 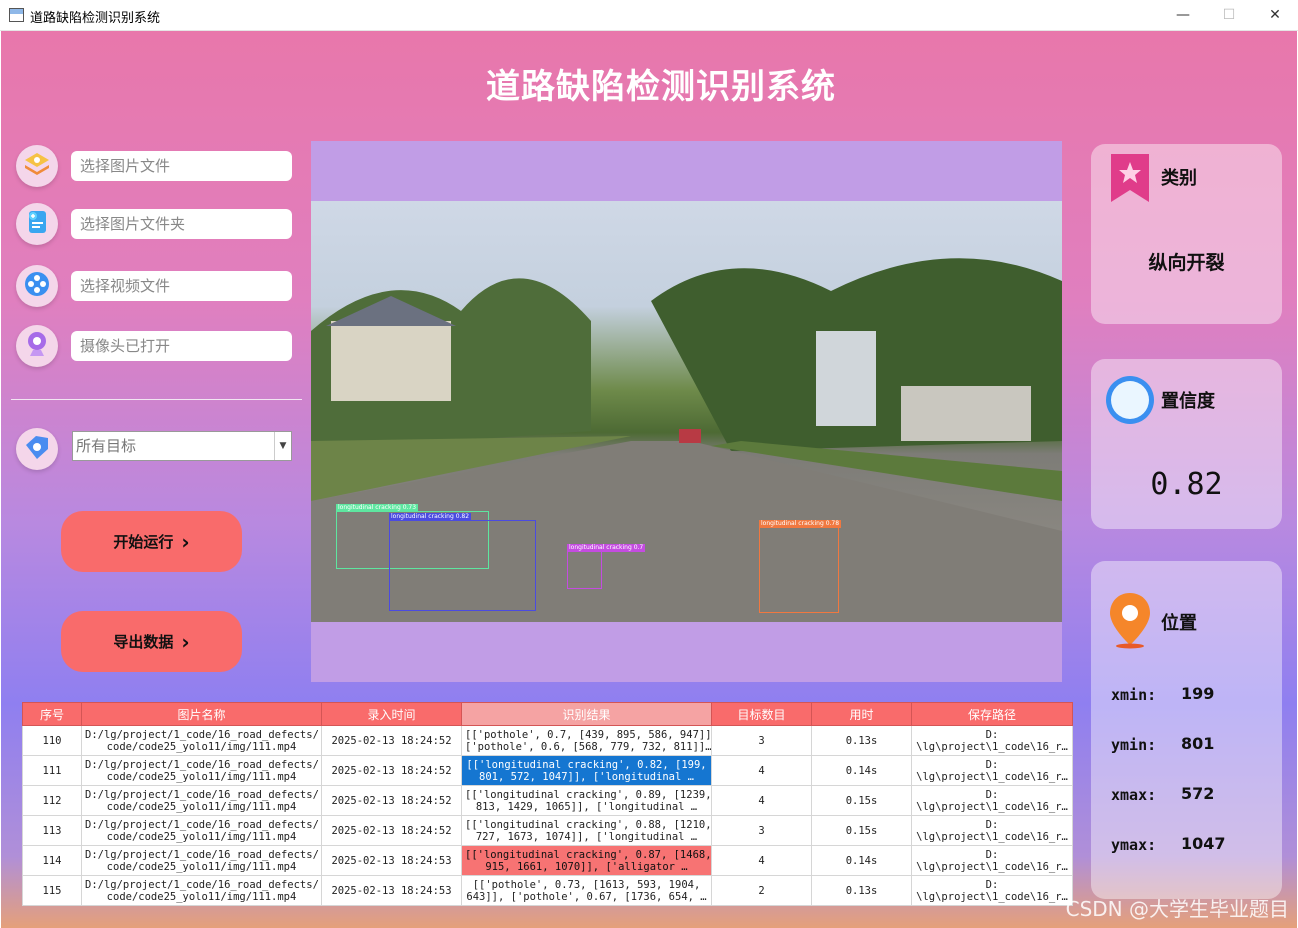 What do you see at coordinates (761, 740) in the screenshot?
I see `cell-count: 3` at bounding box center [761, 740].